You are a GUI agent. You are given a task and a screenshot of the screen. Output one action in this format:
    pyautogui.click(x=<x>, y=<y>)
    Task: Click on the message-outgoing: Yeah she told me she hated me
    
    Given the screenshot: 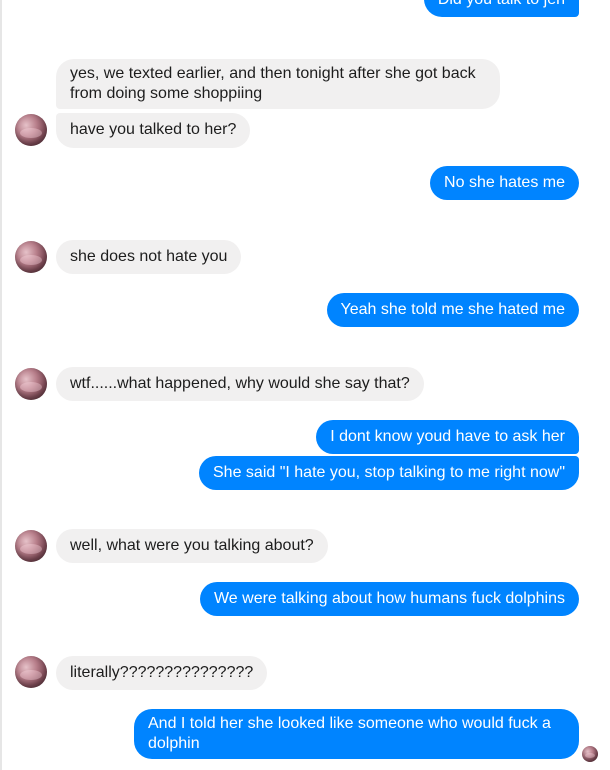 What is the action you would take?
    pyautogui.click(x=452, y=310)
    